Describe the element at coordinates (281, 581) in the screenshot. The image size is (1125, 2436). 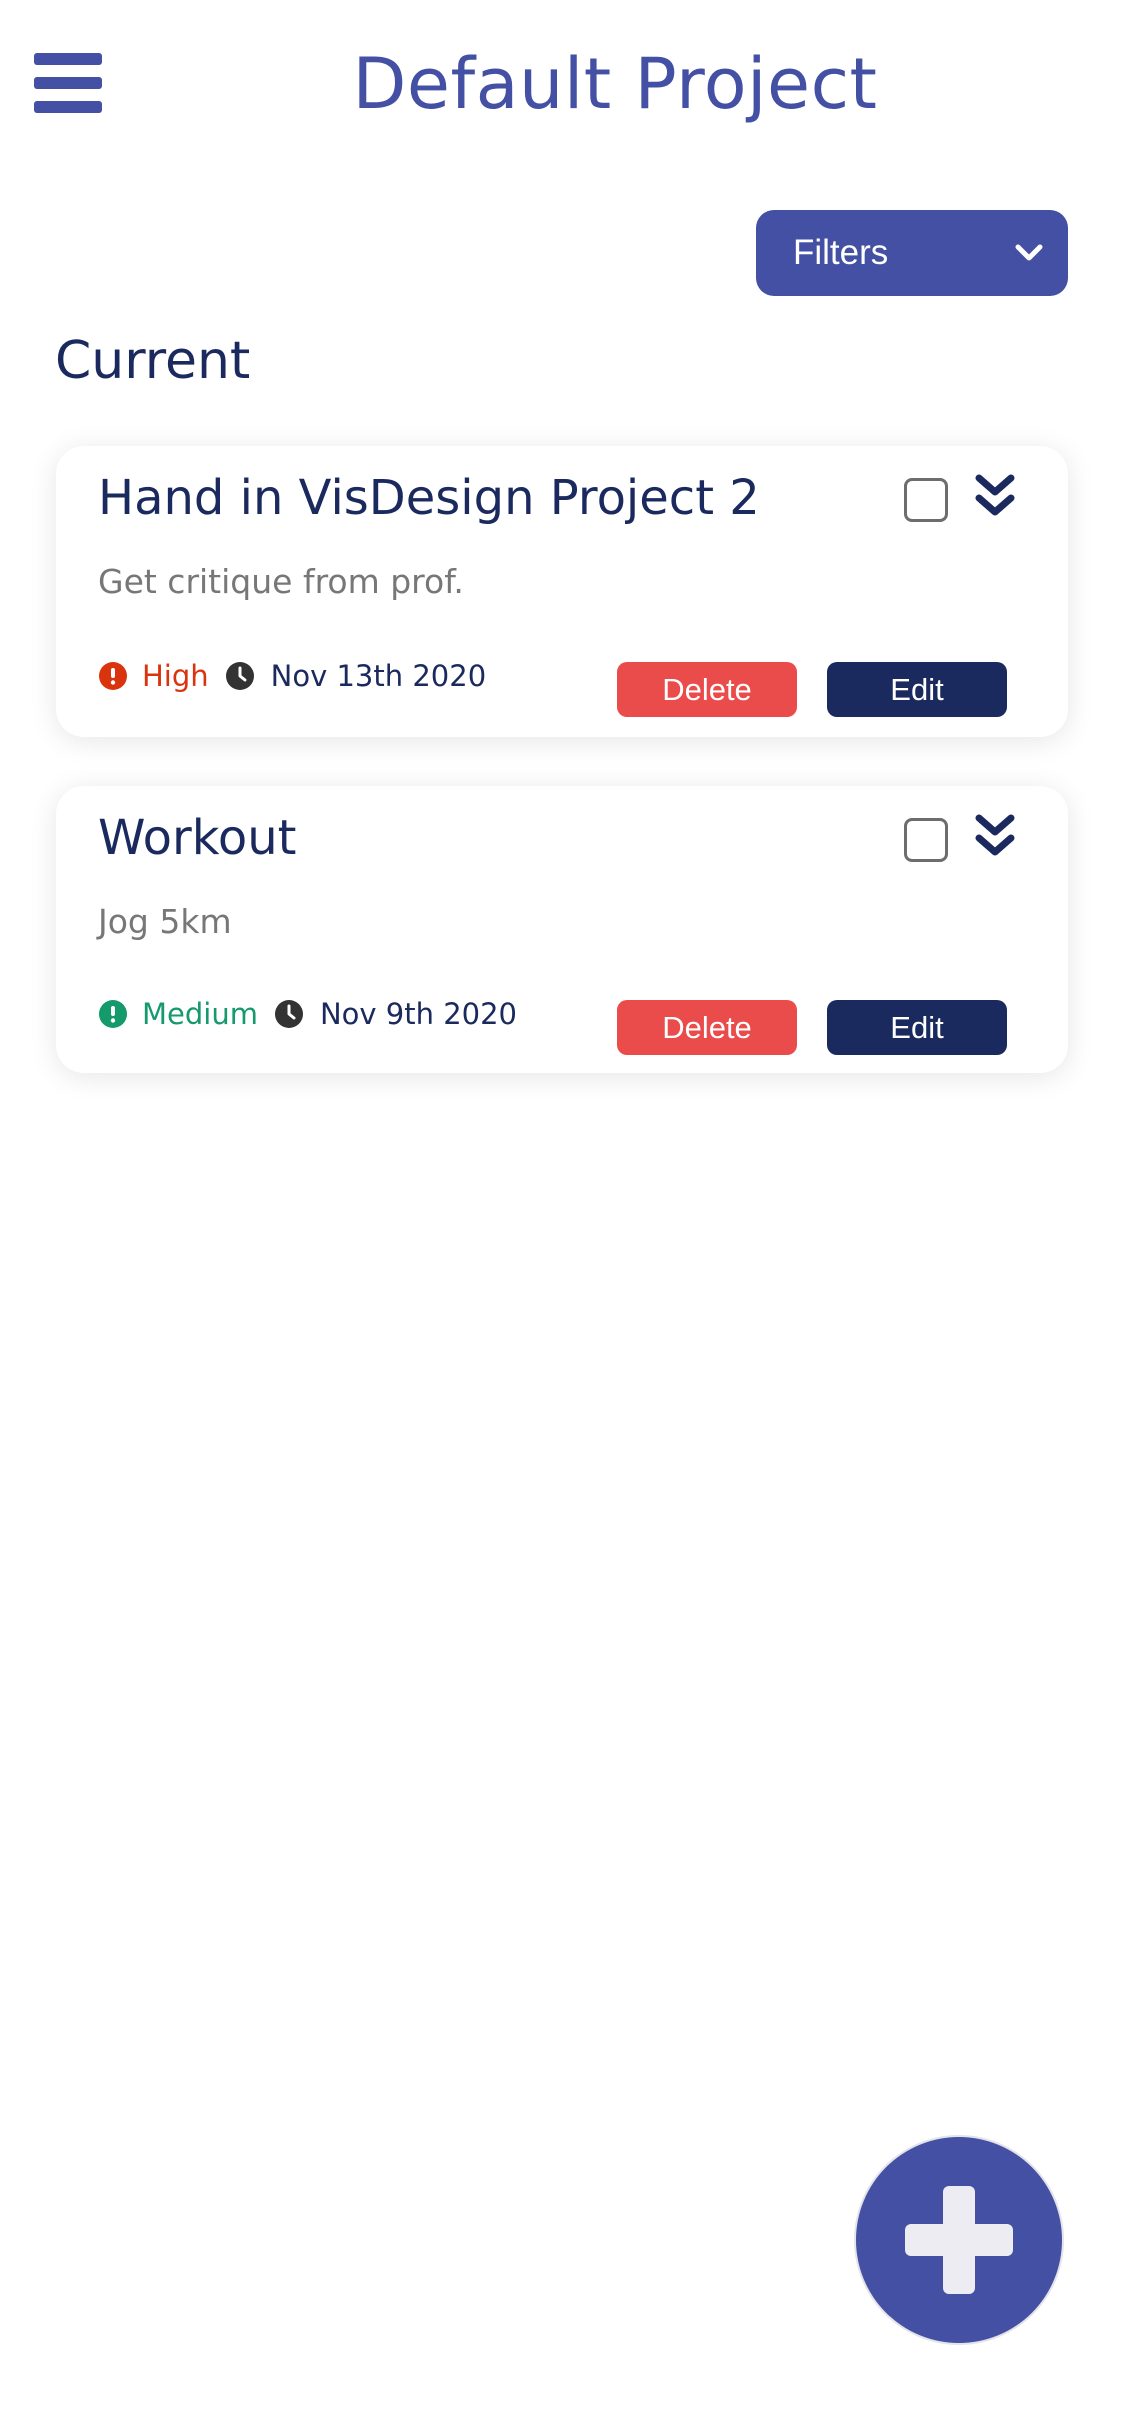
I see `task-description: Get critique from prof.` at that location.